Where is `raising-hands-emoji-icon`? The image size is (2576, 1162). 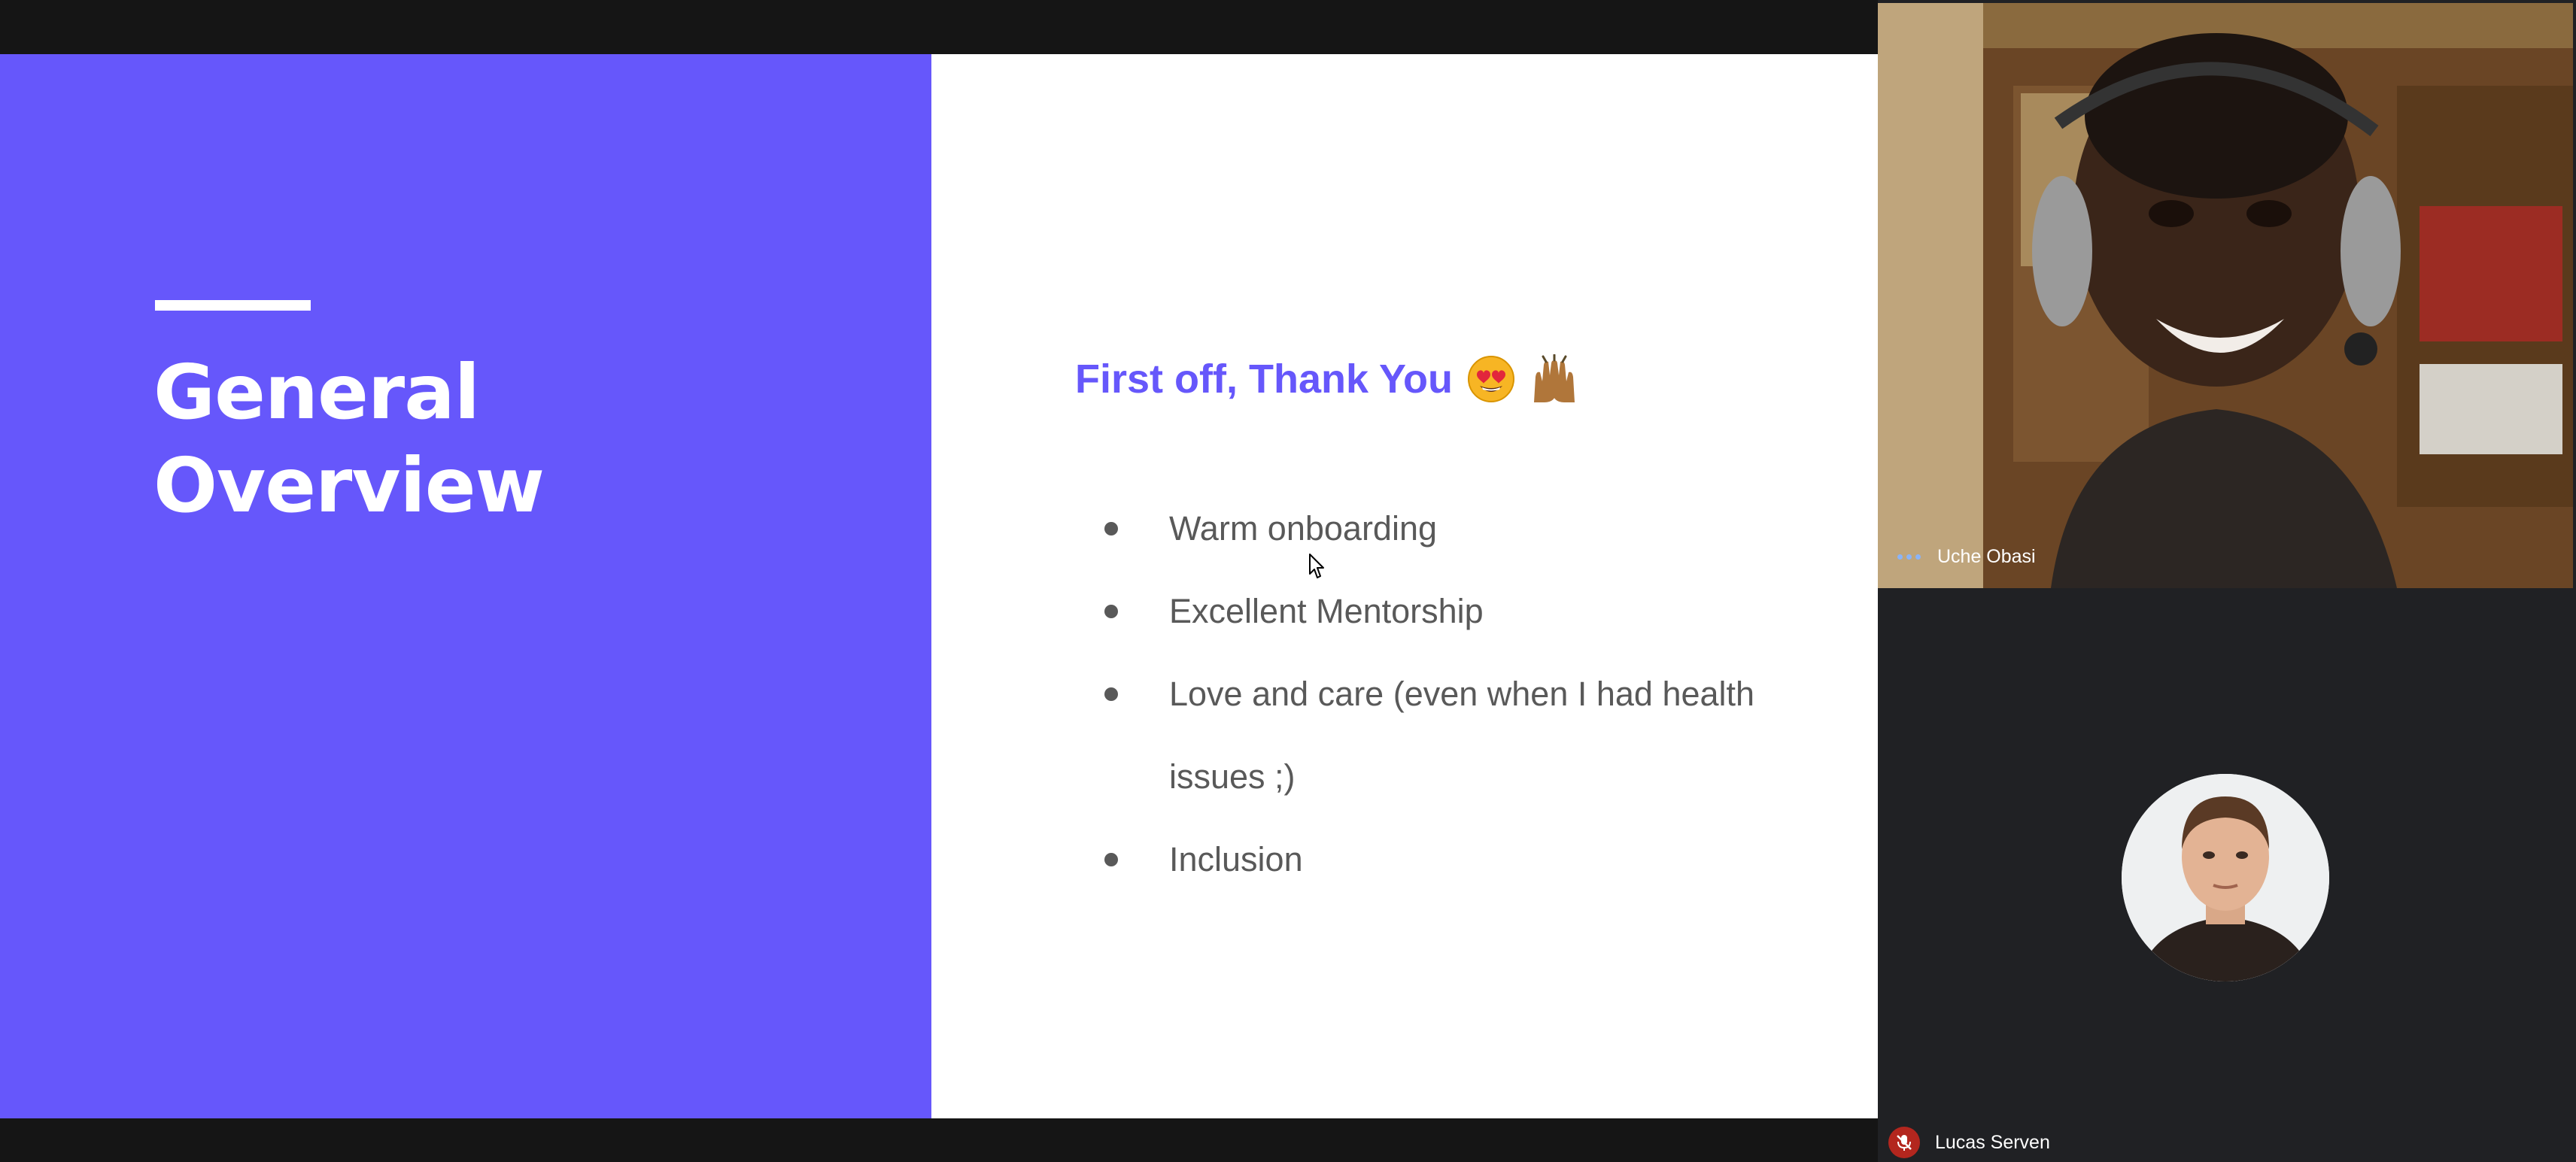
raising-hands-emoji-icon is located at coordinates (1555, 379).